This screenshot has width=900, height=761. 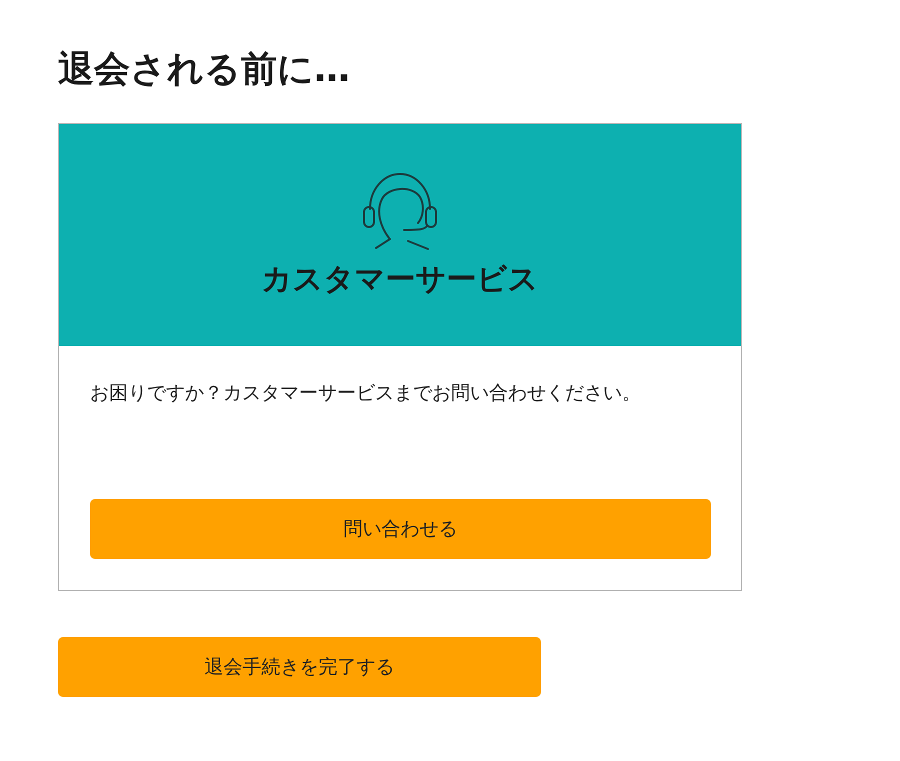 I want to click on help-message: お困りですか？カスタマーサービスまでお問い合わせください。, so click(x=366, y=393).